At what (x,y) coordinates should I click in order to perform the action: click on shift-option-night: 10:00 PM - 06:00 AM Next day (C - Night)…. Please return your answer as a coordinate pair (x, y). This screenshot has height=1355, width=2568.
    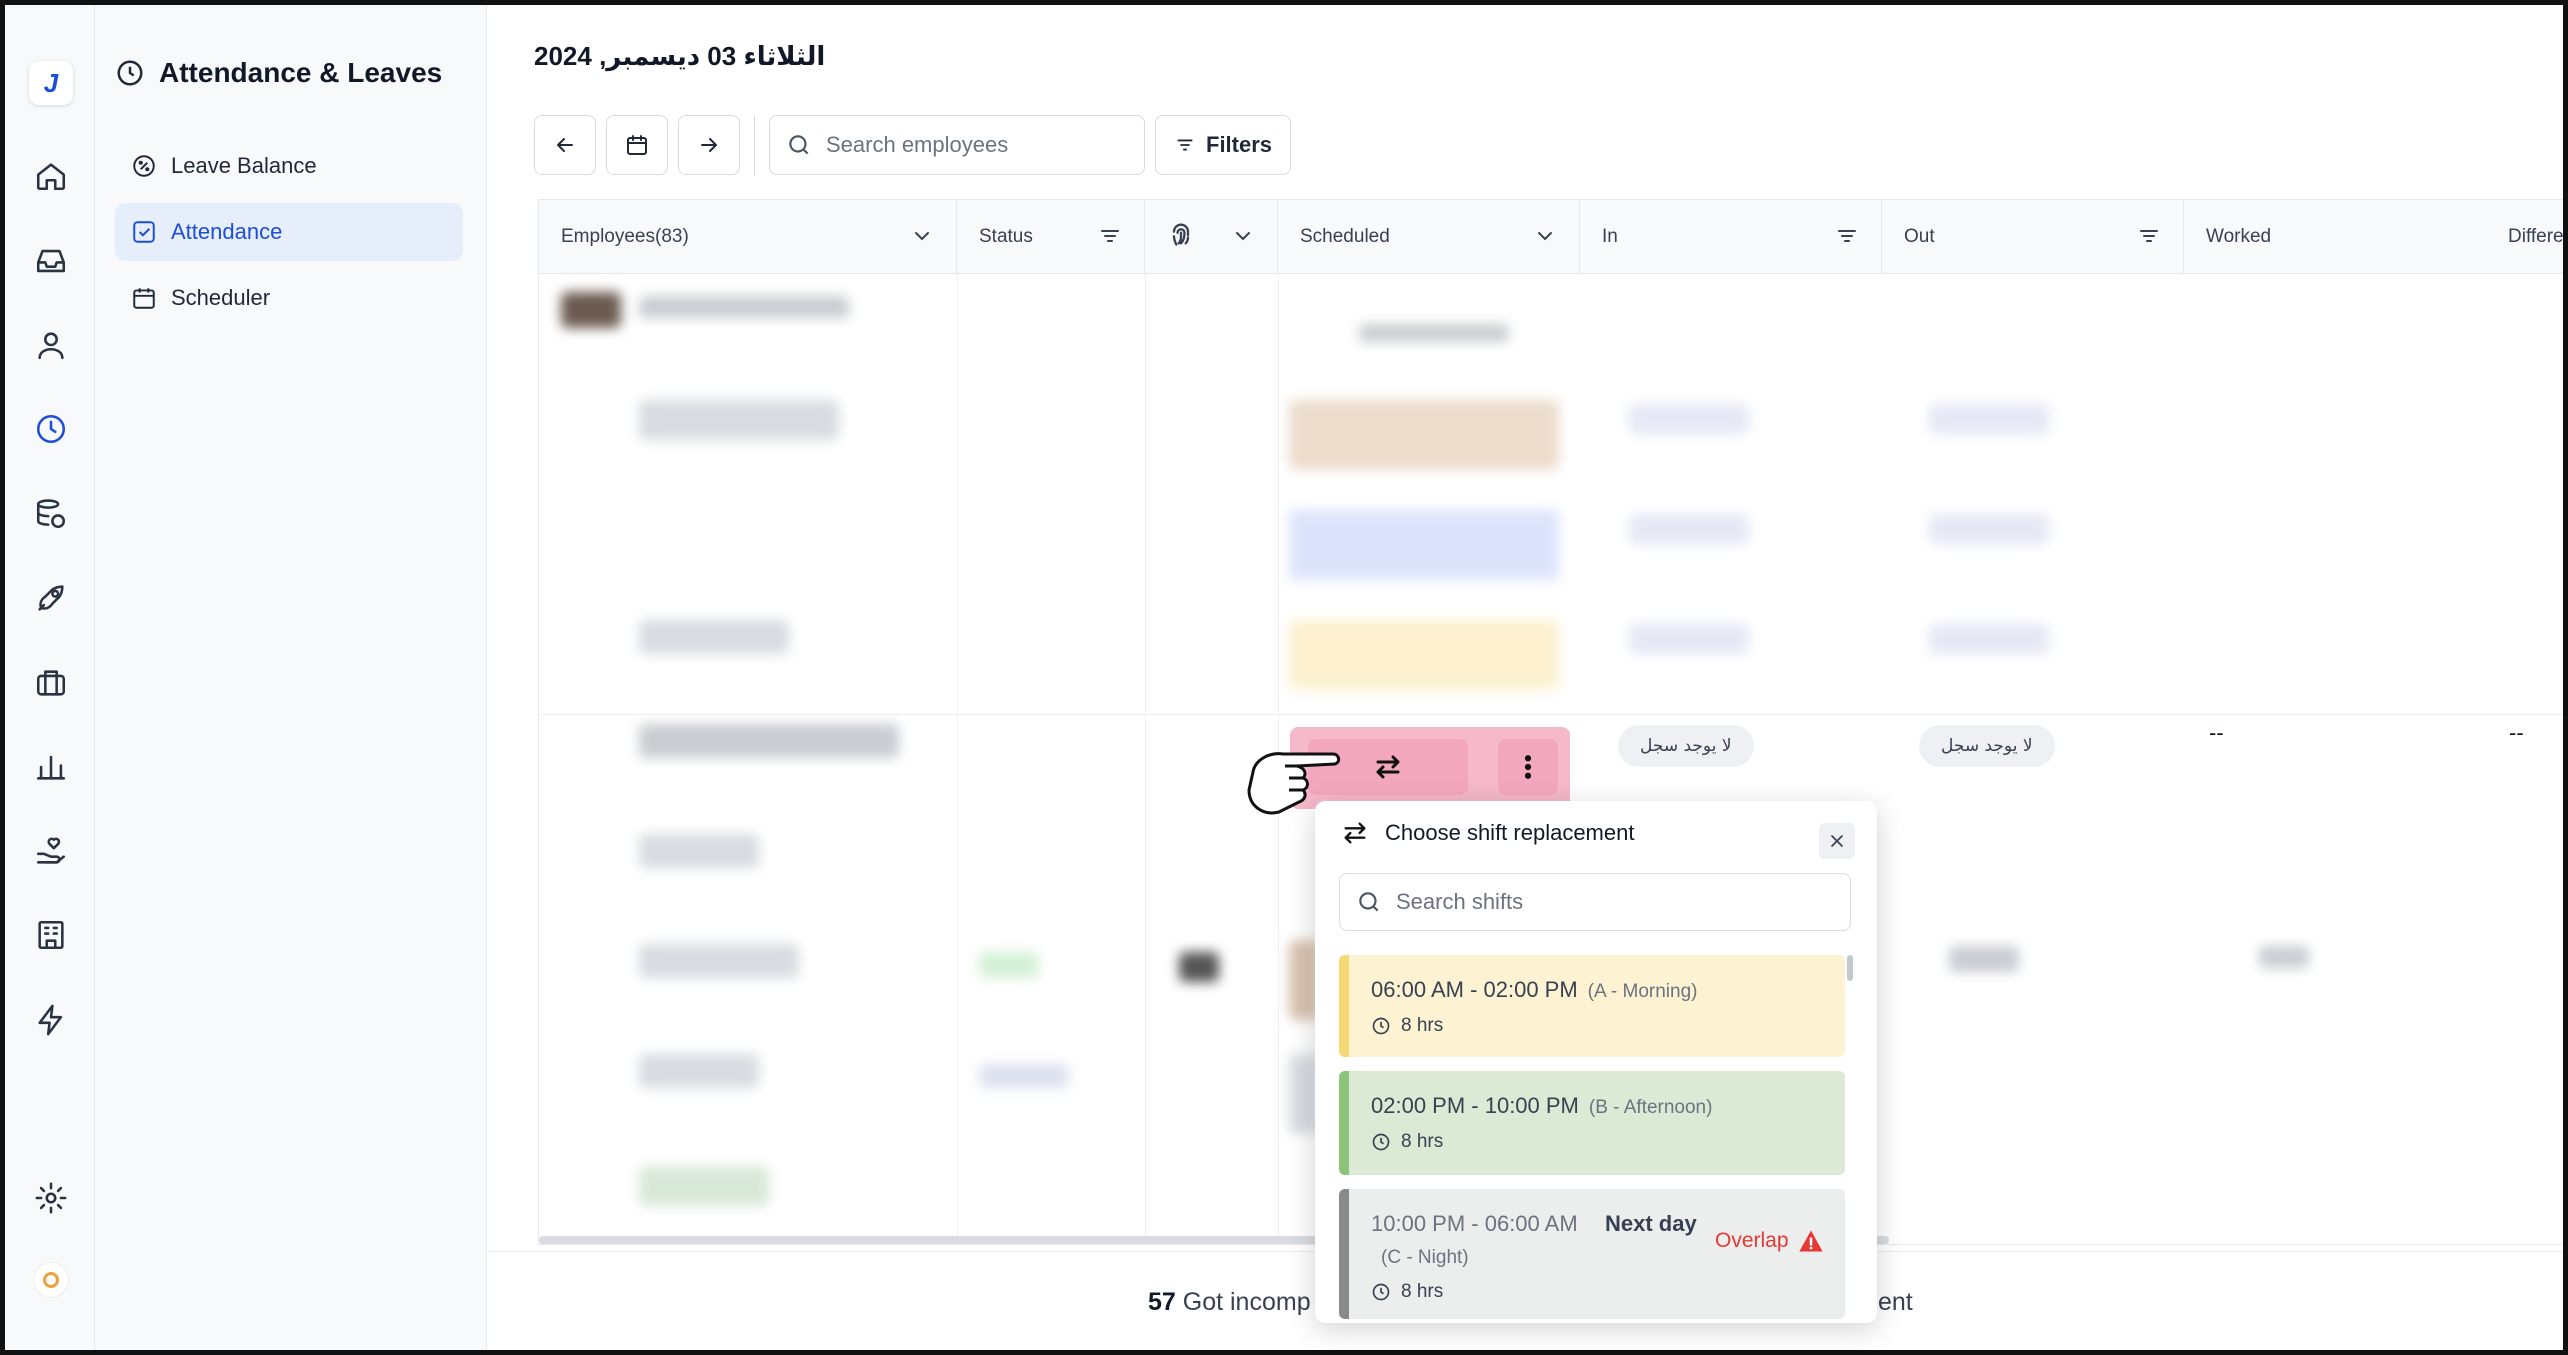
    Looking at the image, I should click on (1592, 1254).